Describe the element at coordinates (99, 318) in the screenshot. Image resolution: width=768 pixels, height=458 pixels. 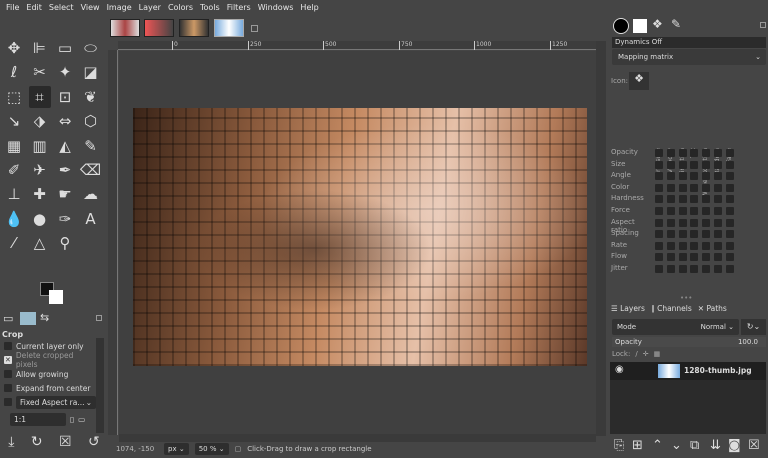
I see `dock-menu-icon` at that location.